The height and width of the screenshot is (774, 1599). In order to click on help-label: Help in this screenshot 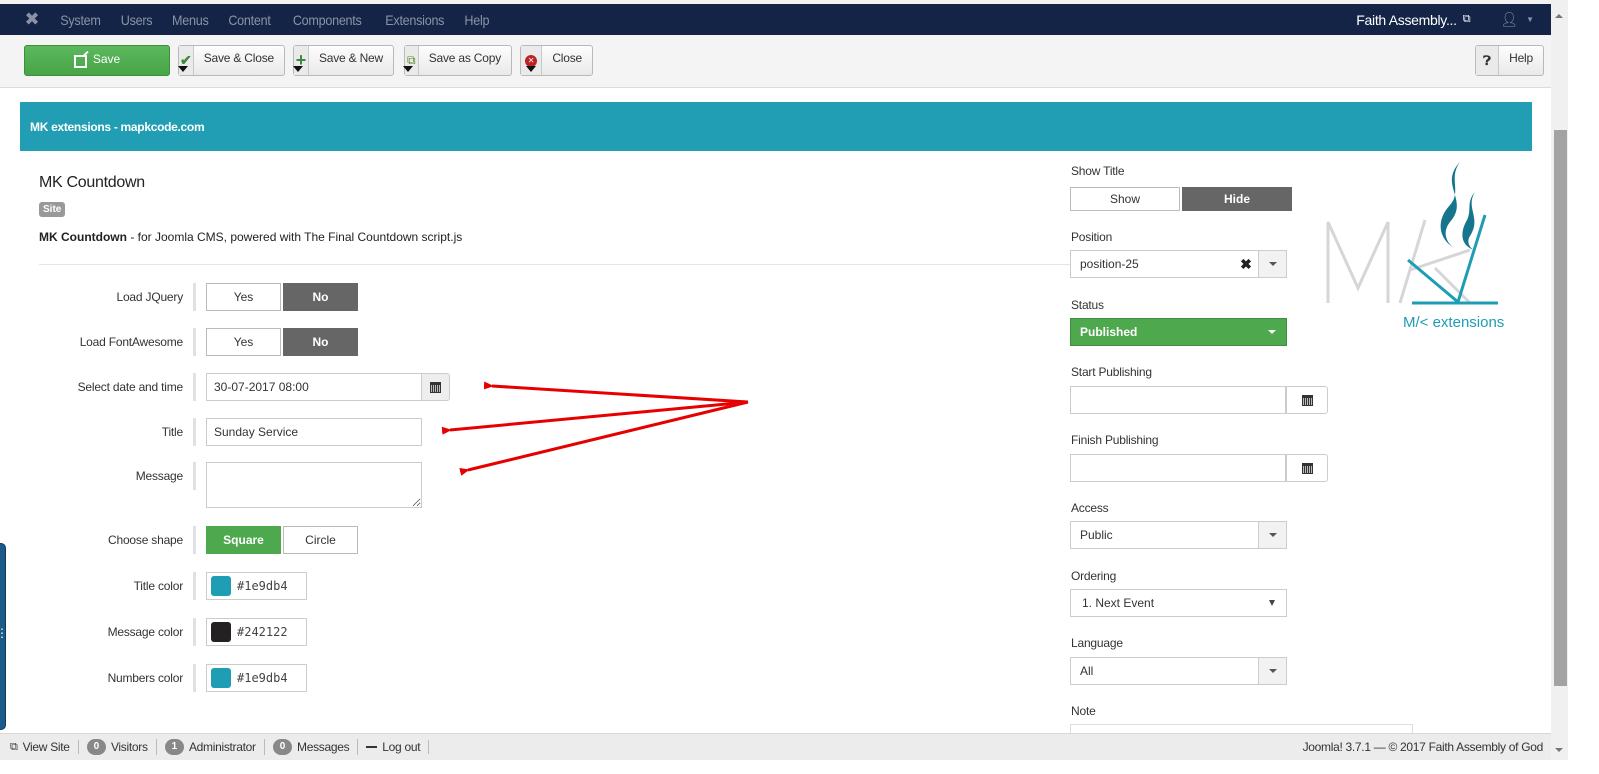, I will do `click(1521, 58)`.